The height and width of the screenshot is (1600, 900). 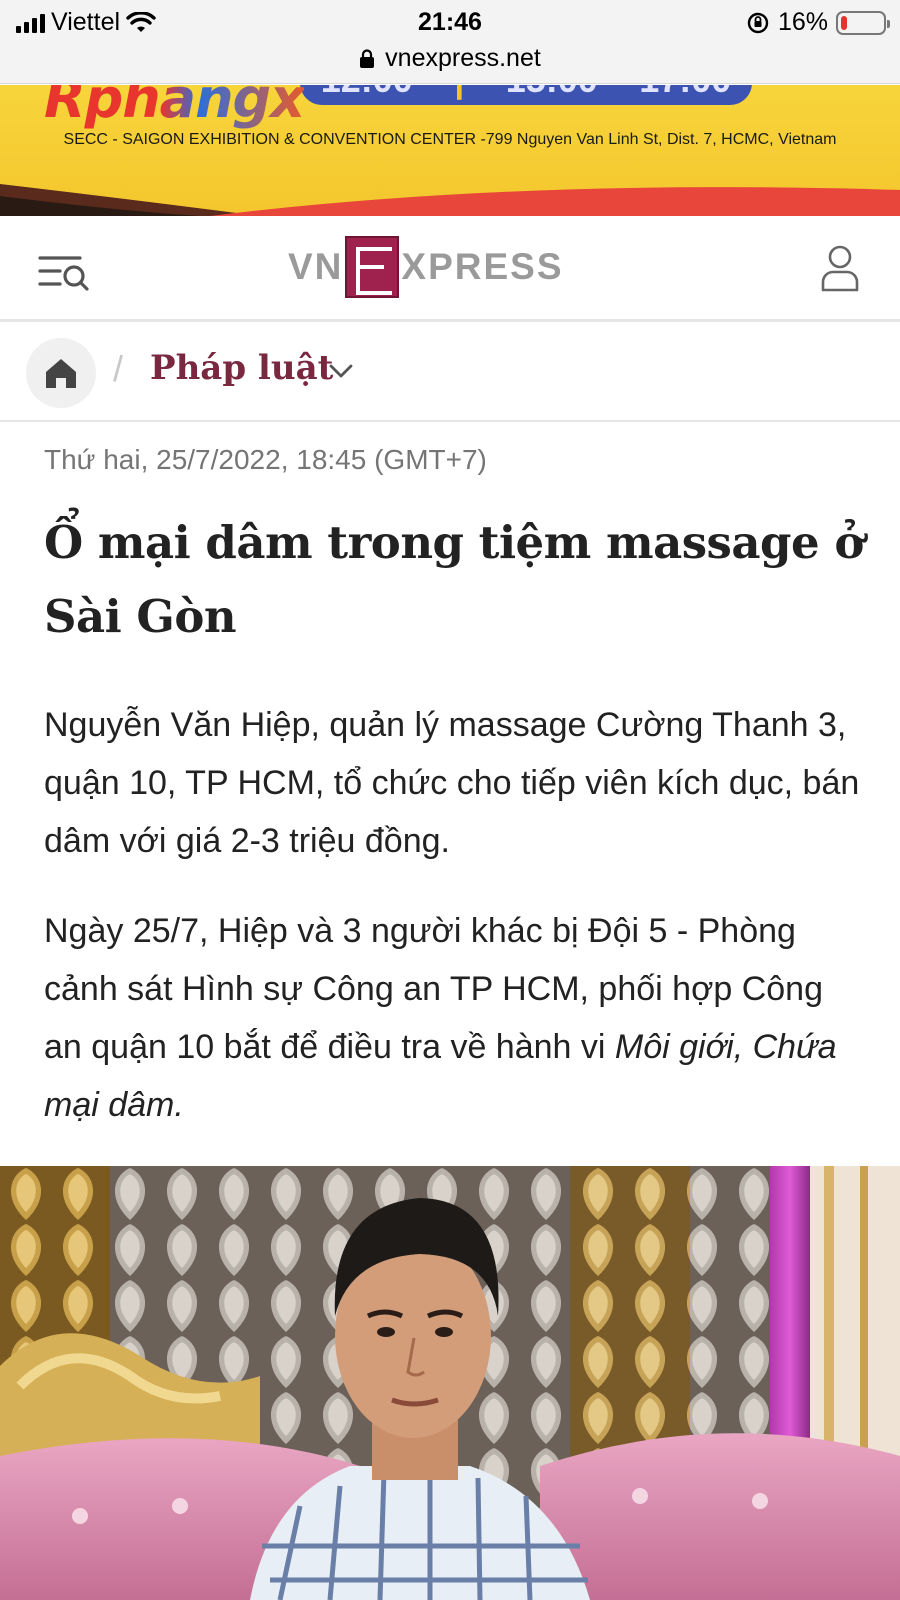 I want to click on url-text: vnexpress.net, so click(x=463, y=58).